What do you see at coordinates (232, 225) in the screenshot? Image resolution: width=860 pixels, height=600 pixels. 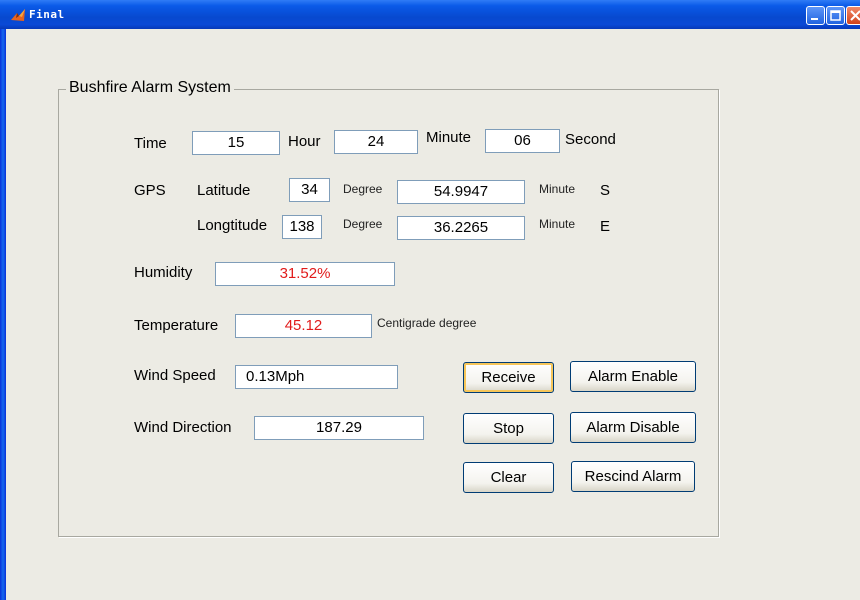 I see `longitude-label: Longtitude` at bounding box center [232, 225].